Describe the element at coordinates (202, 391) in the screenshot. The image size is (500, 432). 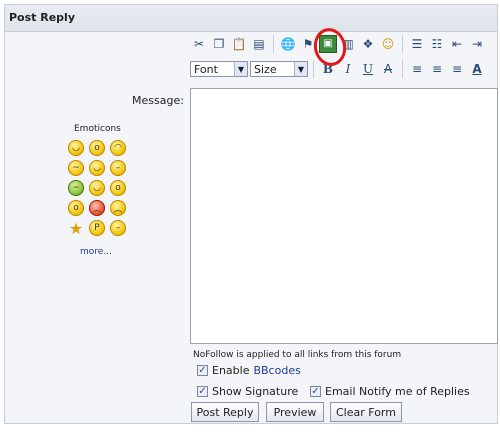
I see `show-signature-checkbox: ✓` at that location.